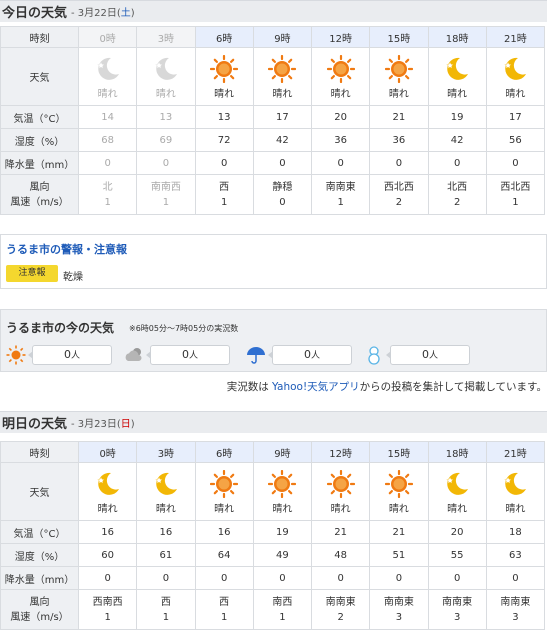  What do you see at coordinates (32, 273) in the screenshot?
I see `advisory-badge: 注意報` at bounding box center [32, 273].